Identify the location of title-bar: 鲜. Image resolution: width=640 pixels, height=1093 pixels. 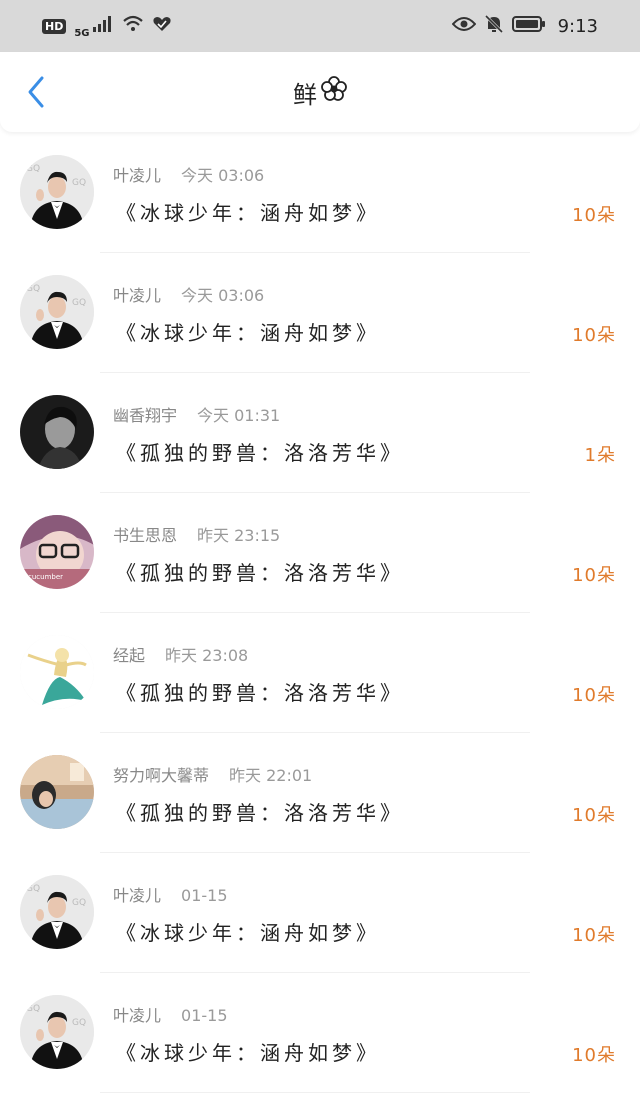
(320, 92).